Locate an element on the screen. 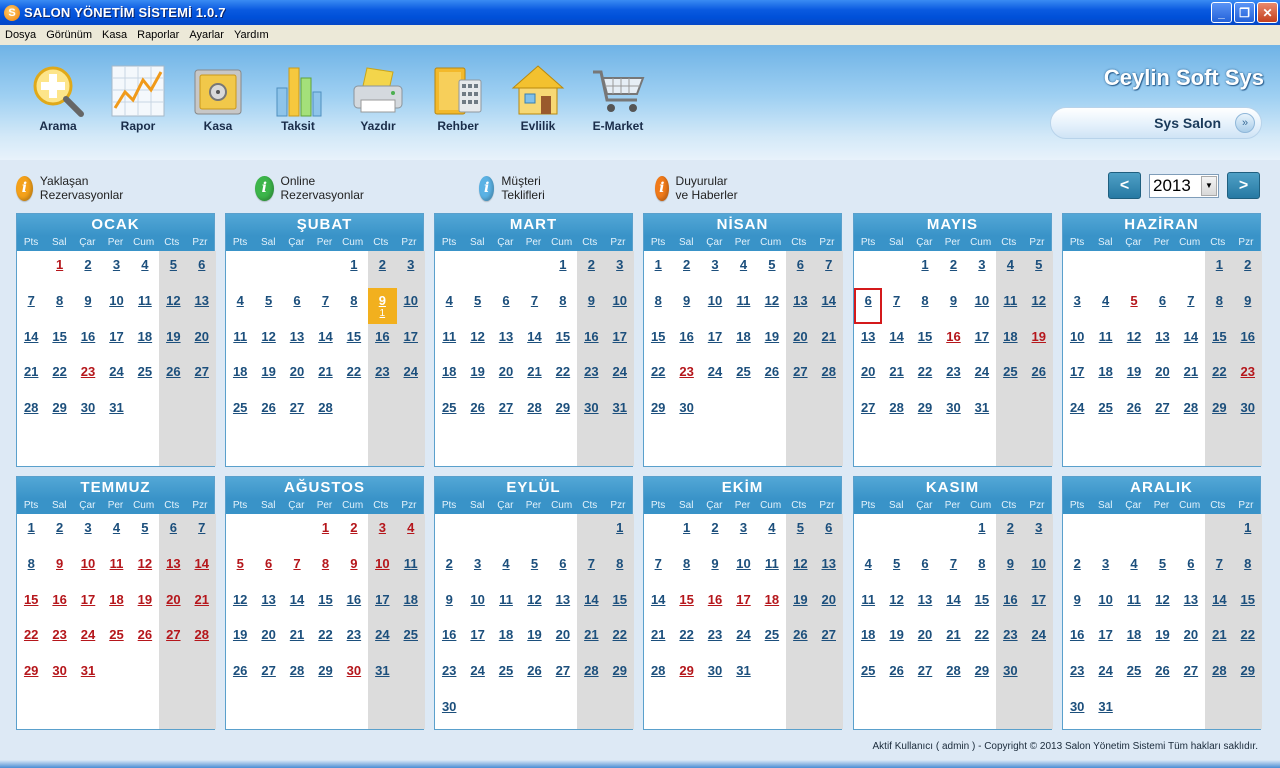 This screenshot has width=1280, height=768. menu-raporlar: Raporlar is located at coordinates (158, 35).